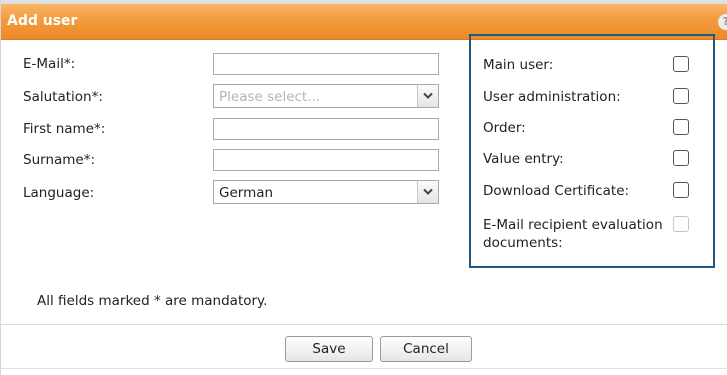 The image size is (727, 375). Describe the element at coordinates (63, 97) in the screenshot. I see `salutation-label: Salutation*:` at that location.